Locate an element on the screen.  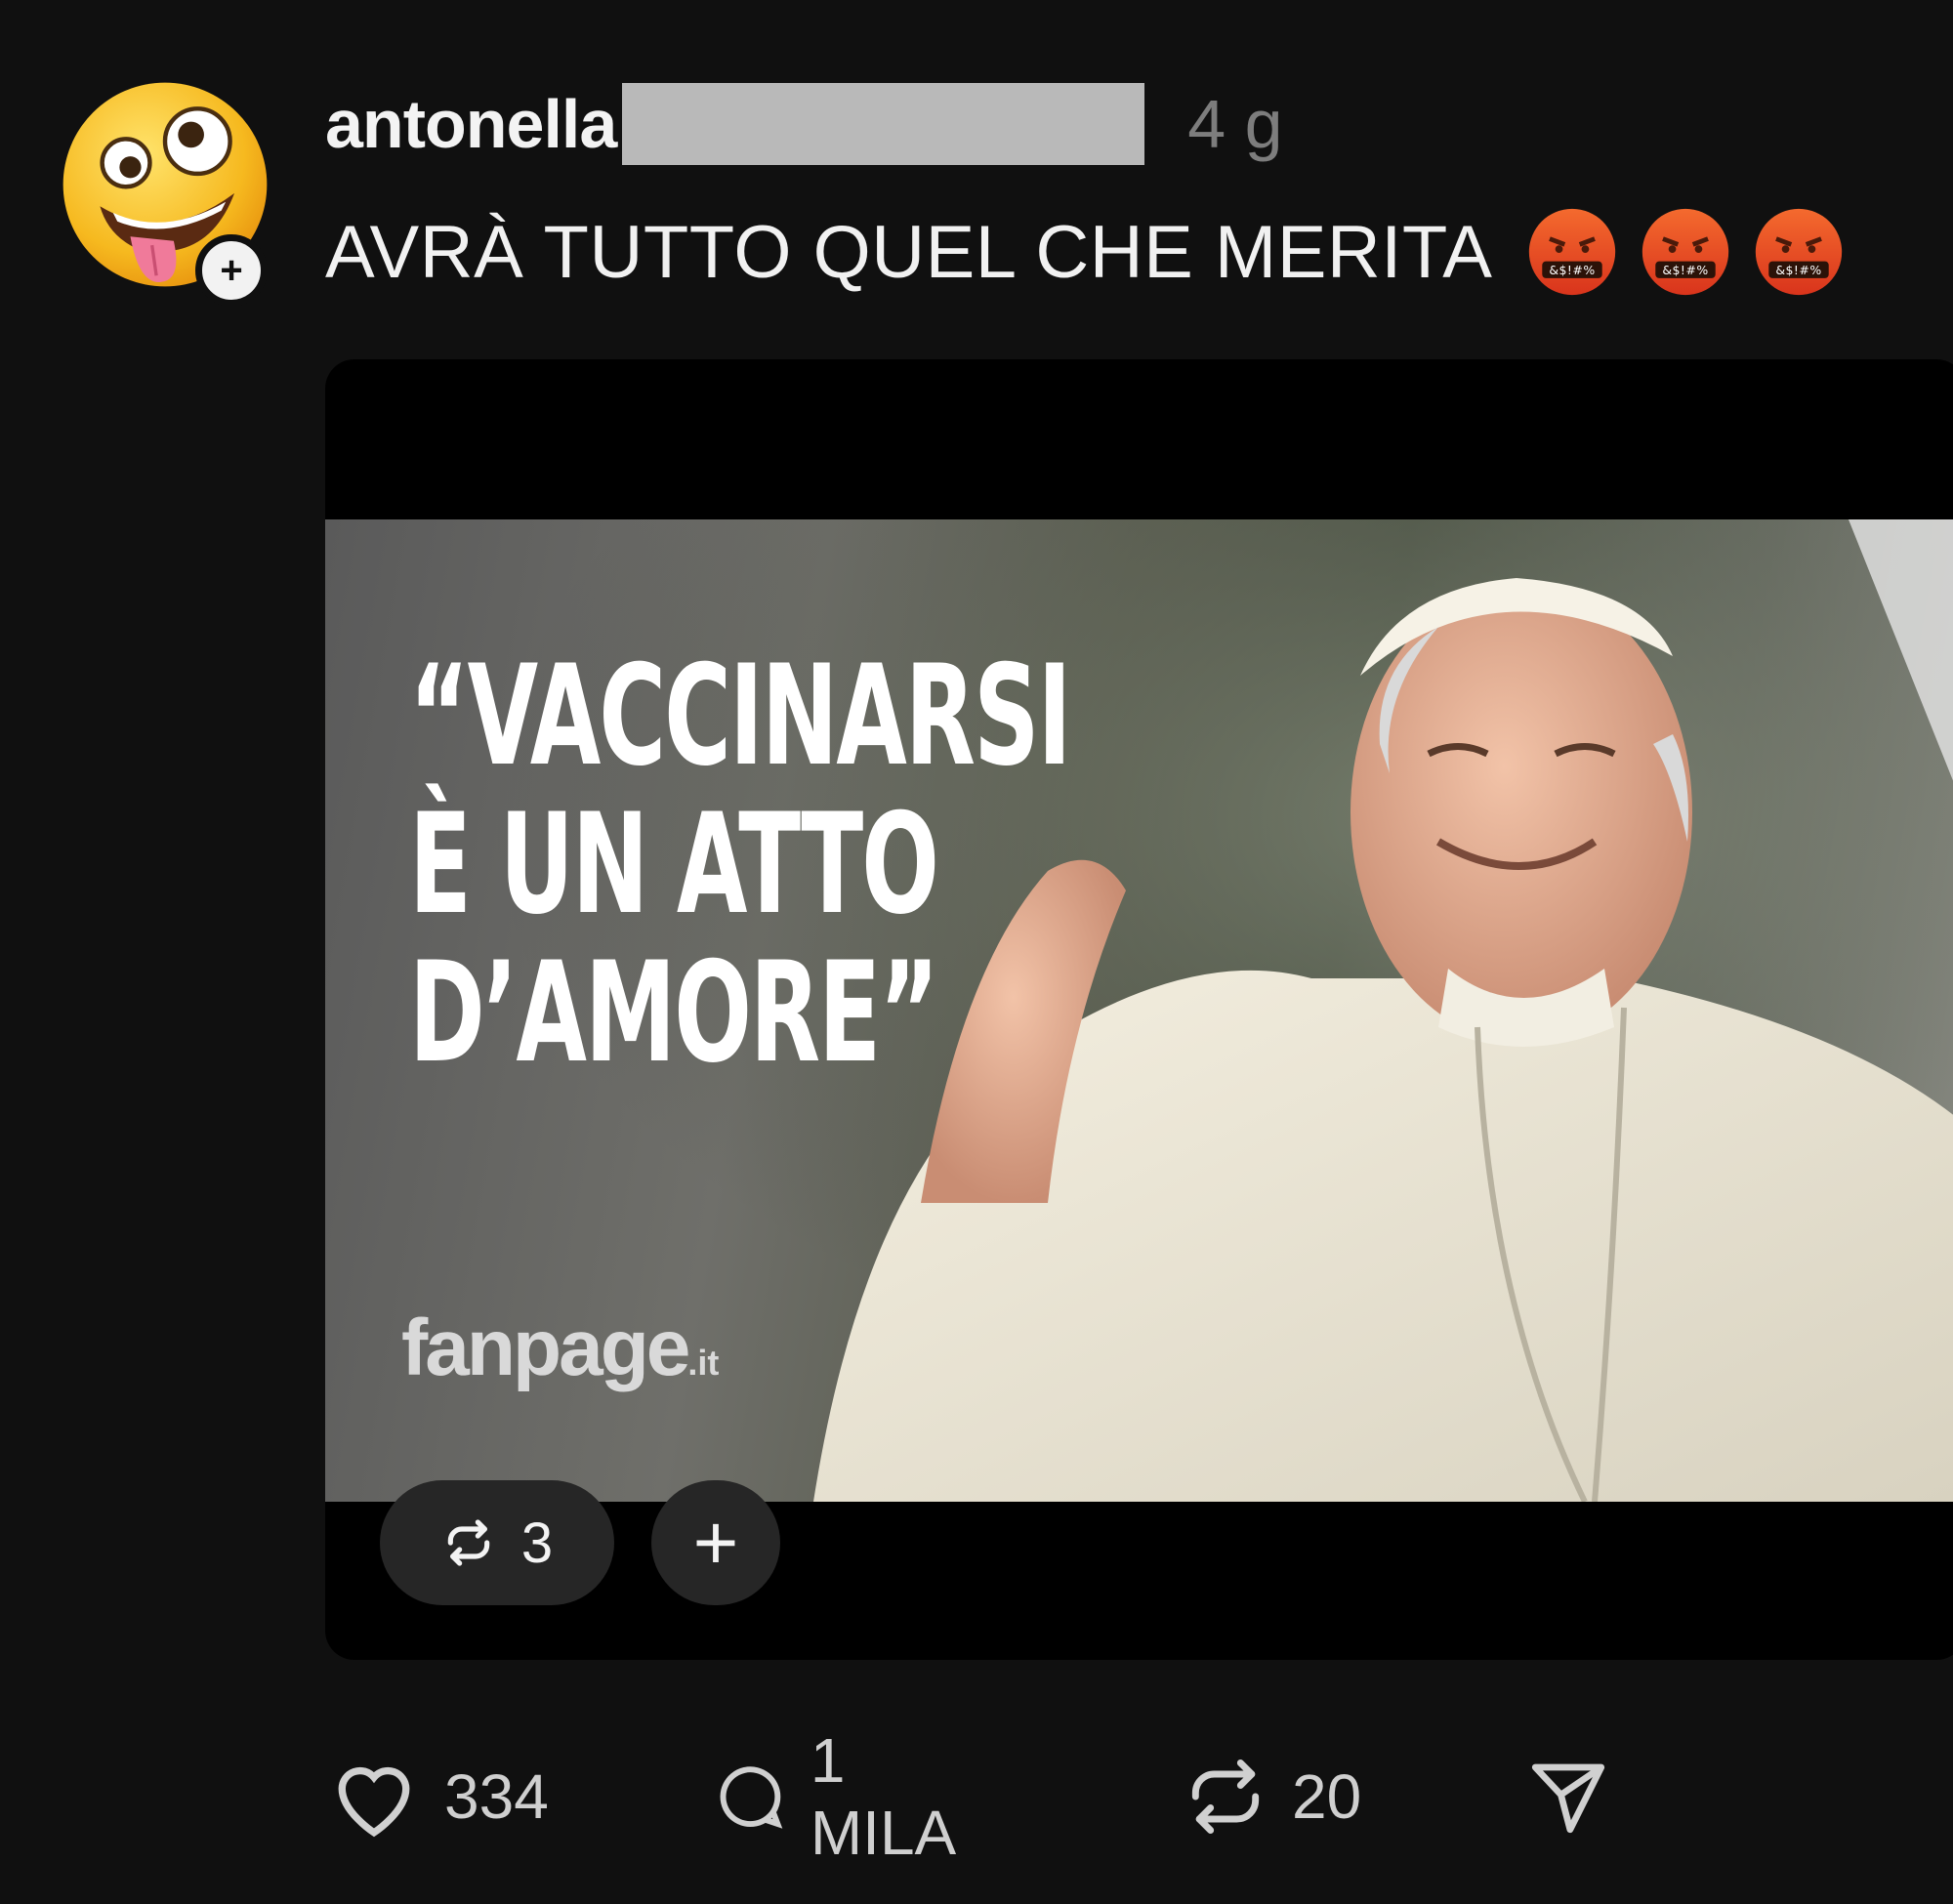
media-repost-button: 3 is located at coordinates (497, 1542).